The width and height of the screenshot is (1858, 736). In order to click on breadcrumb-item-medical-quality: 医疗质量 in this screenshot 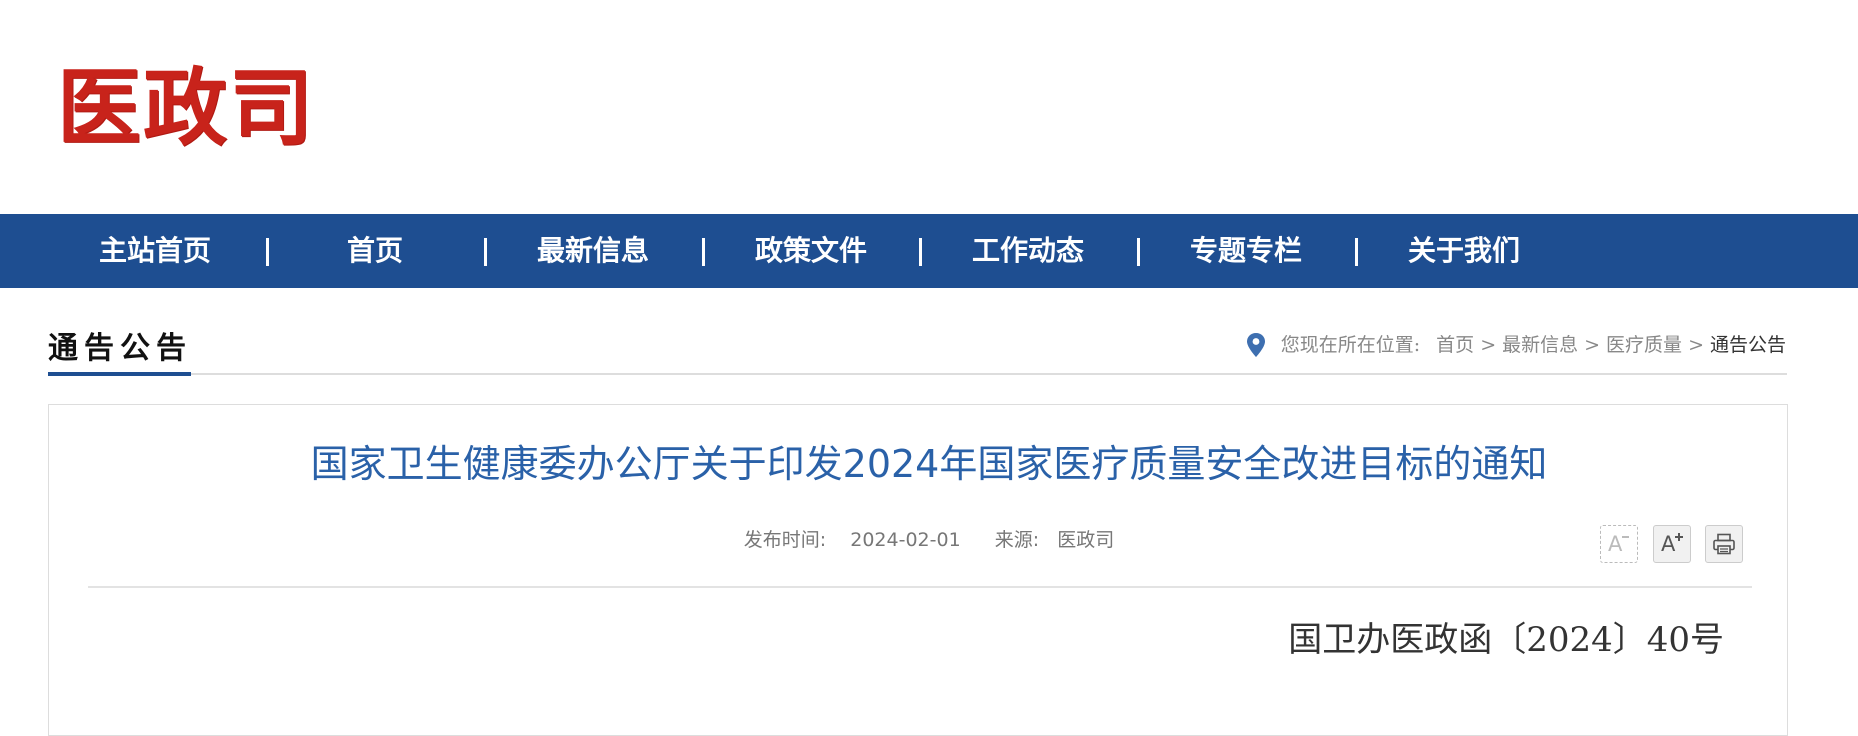, I will do `click(1644, 345)`.